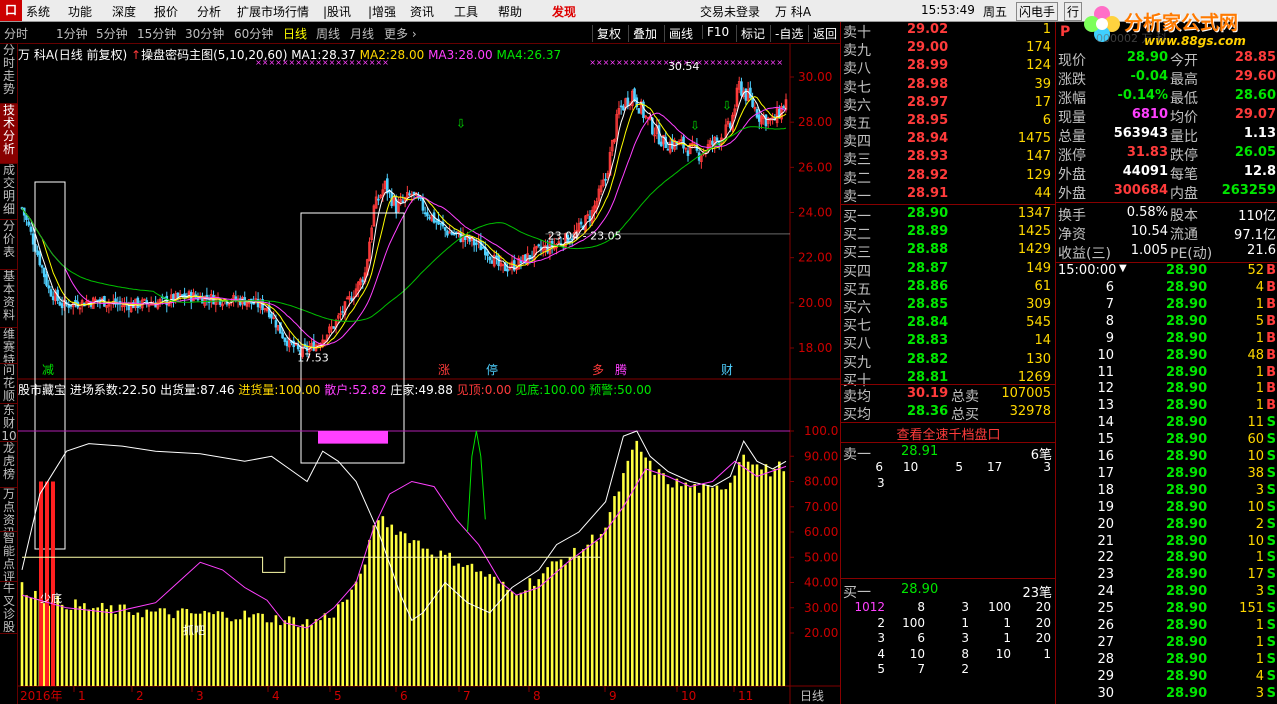  What do you see at coordinates (948, 306) in the screenshot?
I see `bid-row: 买六 28.85 309` at bounding box center [948, 306].